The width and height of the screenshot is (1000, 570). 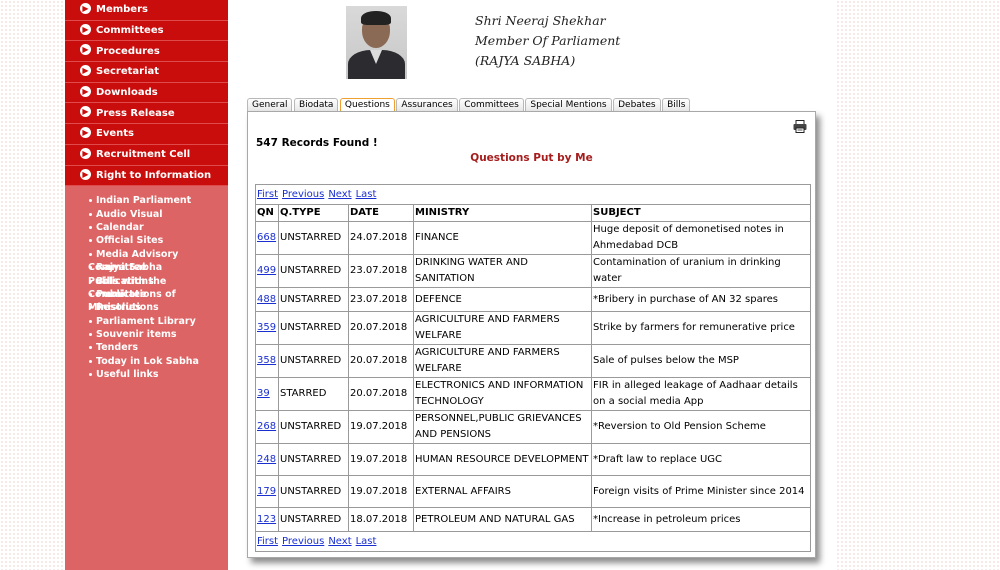 I want to click on subject-cell: *Increase in petroleum prices, so click(x=701, y=519).